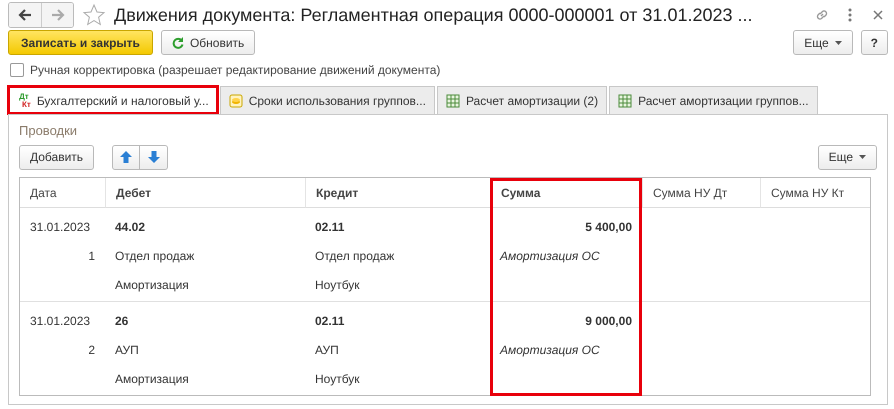 This screenshot has height=409, width=894. I want to click on save-and-close-button: Записать и закрыть, so click(80, 42).